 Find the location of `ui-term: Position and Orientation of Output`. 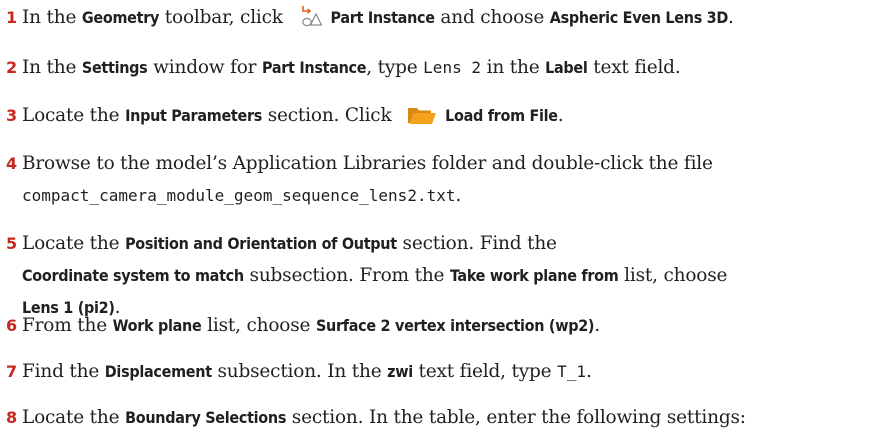

ui-term: Position and Orientation of Output is located at coordinates (261, 243).